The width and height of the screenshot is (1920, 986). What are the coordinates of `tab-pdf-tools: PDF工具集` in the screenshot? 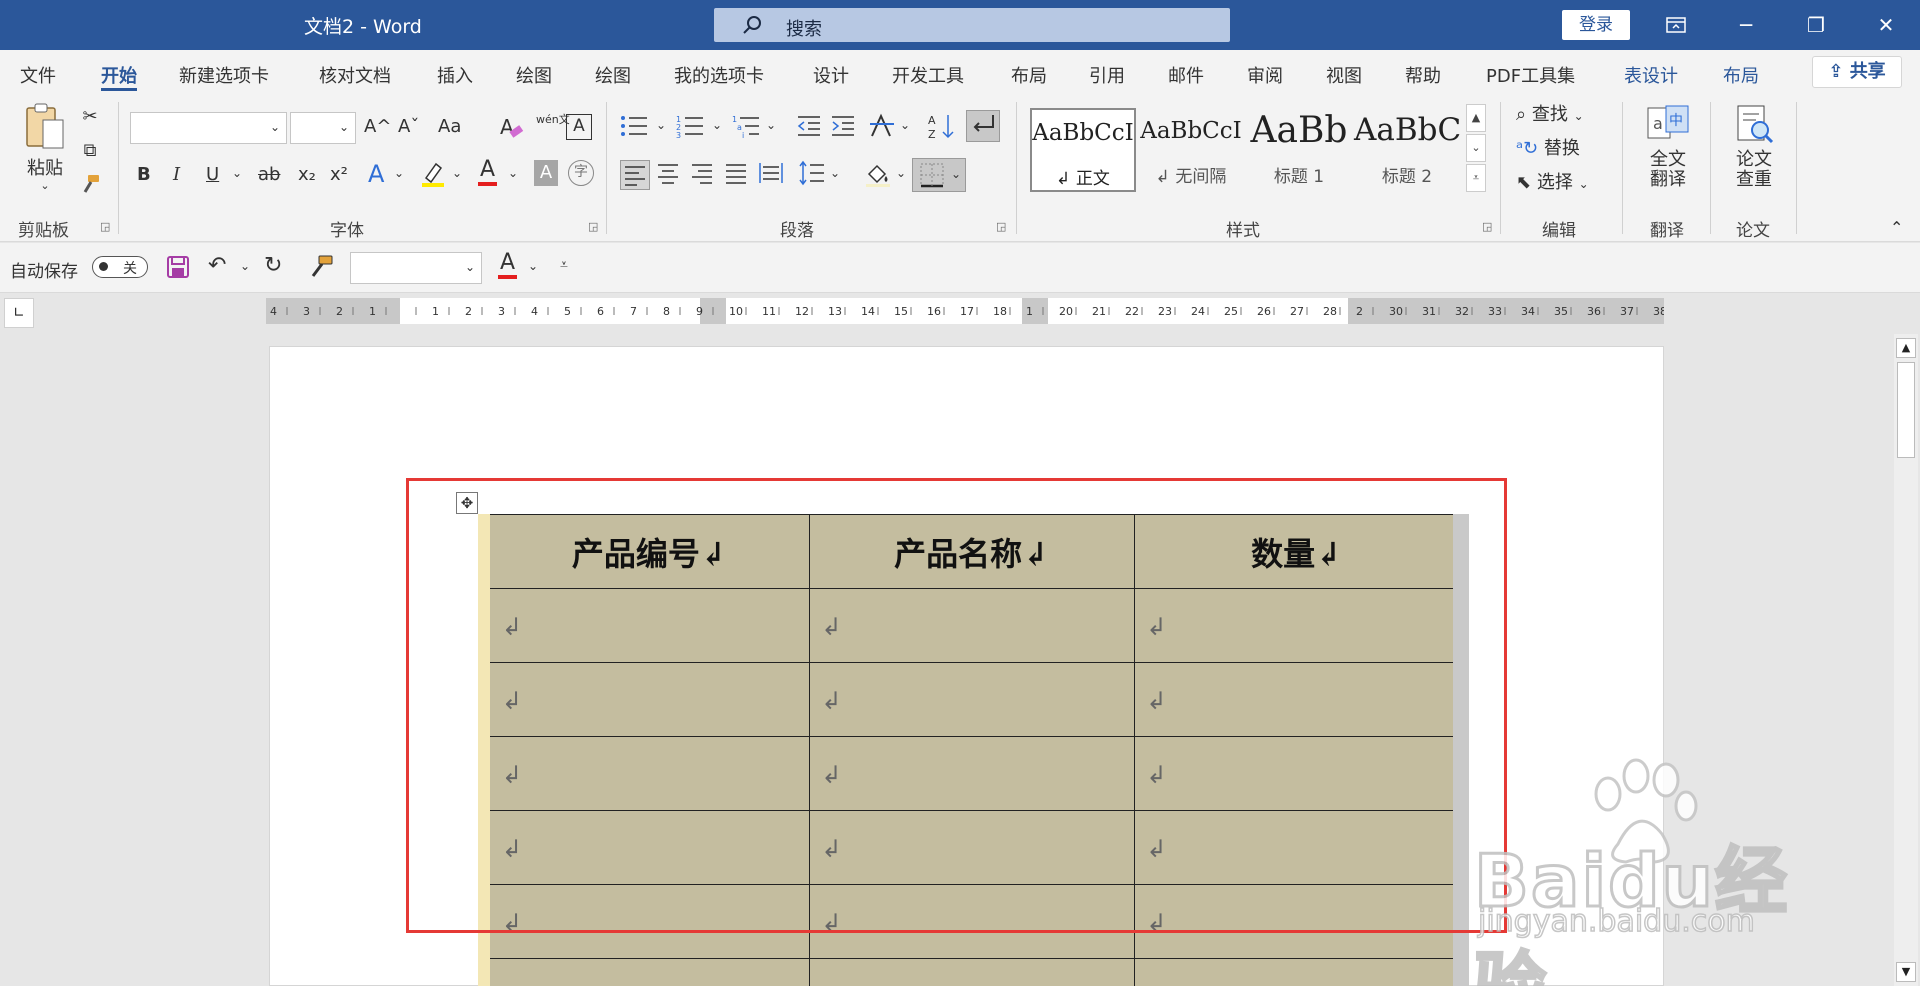 It's located at (1530, 75).